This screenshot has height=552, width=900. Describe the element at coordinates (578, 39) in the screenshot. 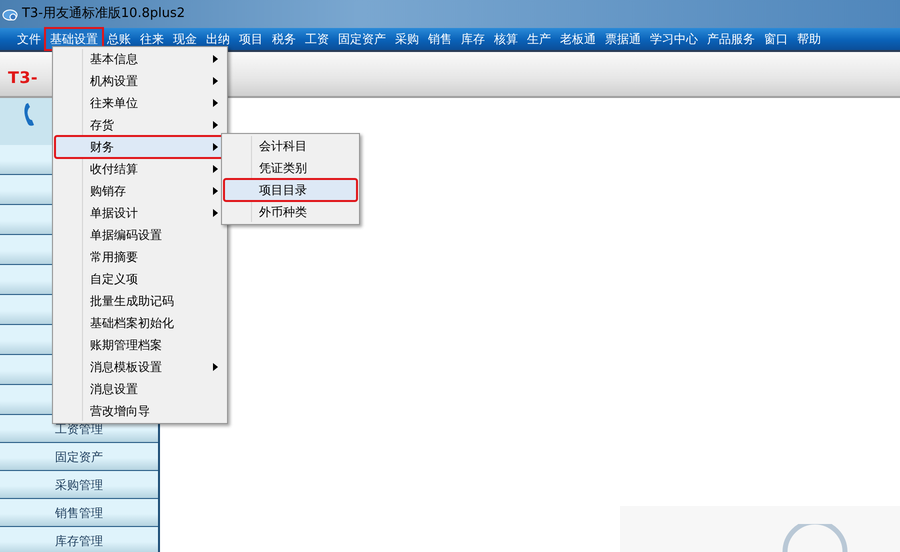

I see `menu-bar-item: 老板通` at that location.